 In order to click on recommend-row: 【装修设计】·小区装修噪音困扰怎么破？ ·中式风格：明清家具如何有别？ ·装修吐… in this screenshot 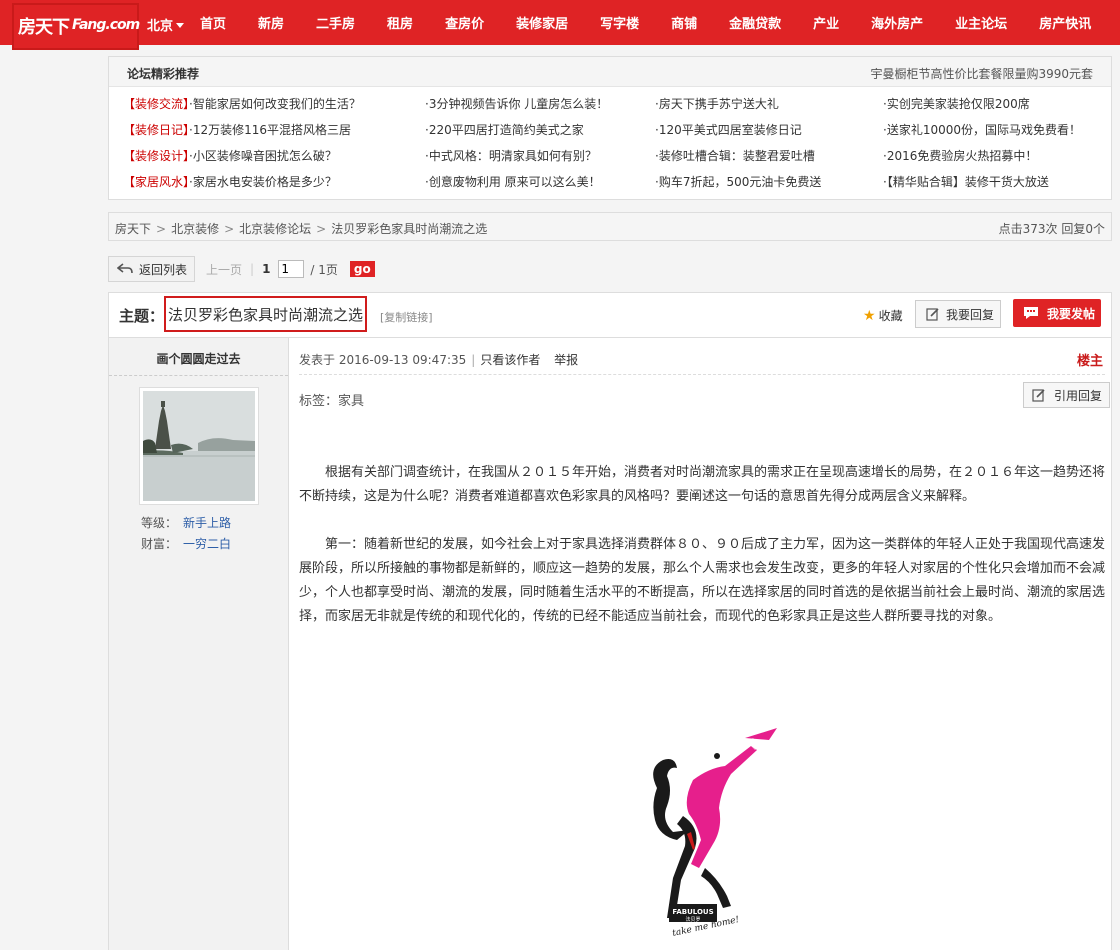, I will do `click(613, 160)`.